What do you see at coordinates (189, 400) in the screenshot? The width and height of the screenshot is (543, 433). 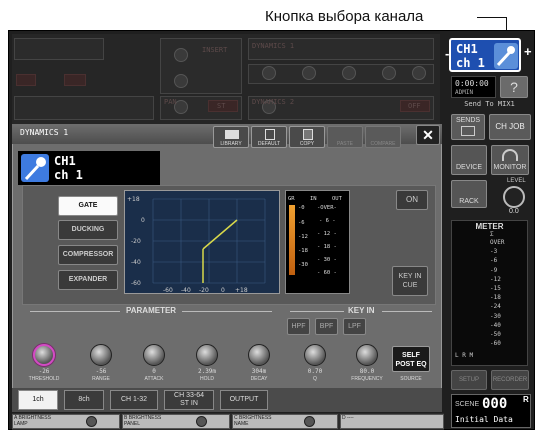 I see `tab-ch-33-64-st-in: CH 33-64 ST IN` at bounding box center [189, 400].